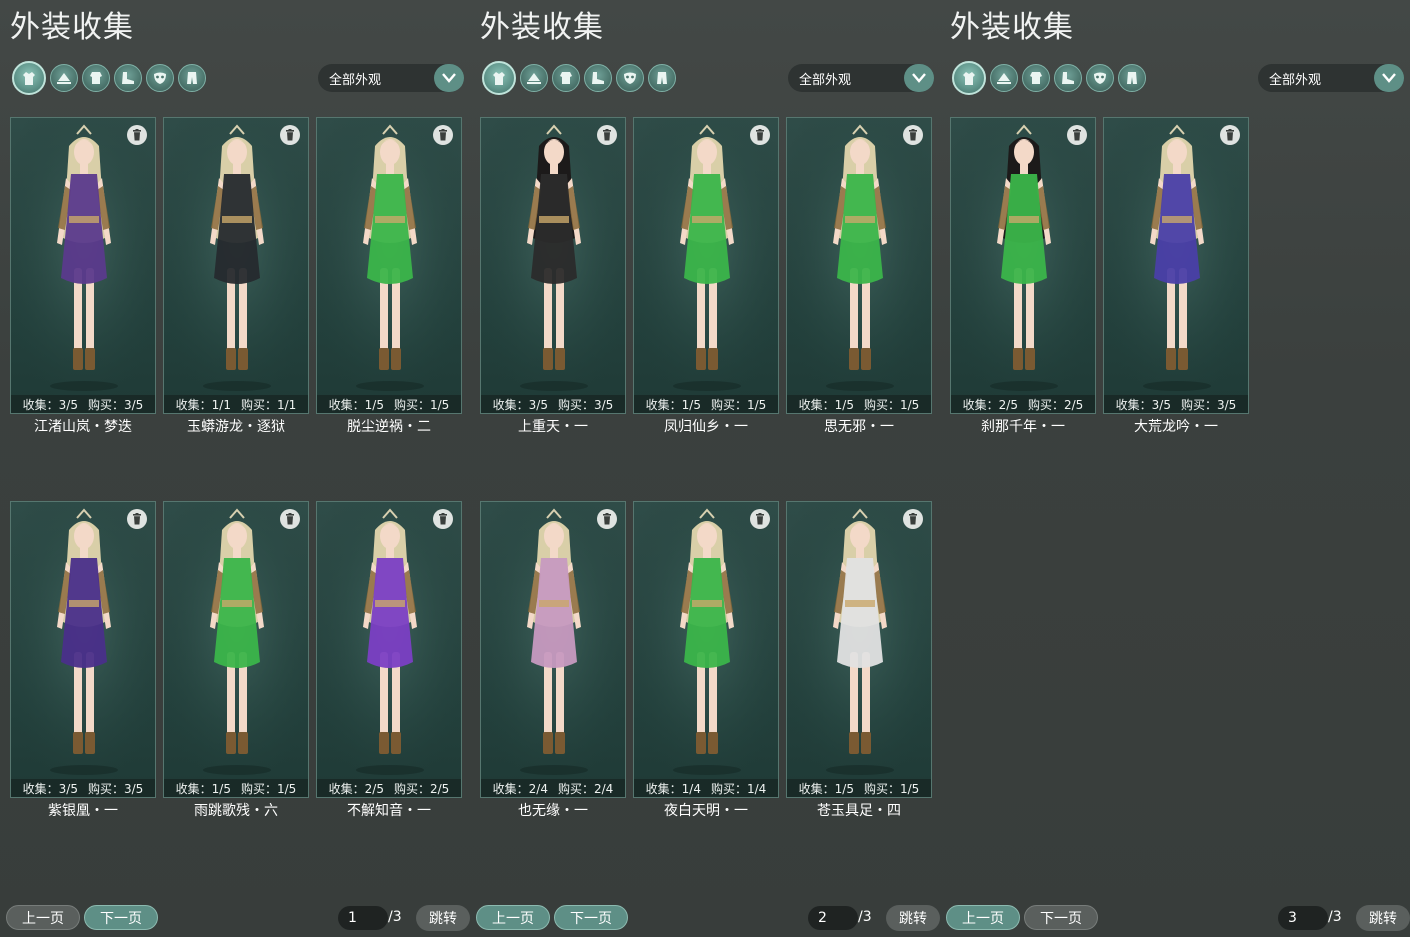  I want to click on outfit-name: 刹那千年・一, so click(1023, 427).